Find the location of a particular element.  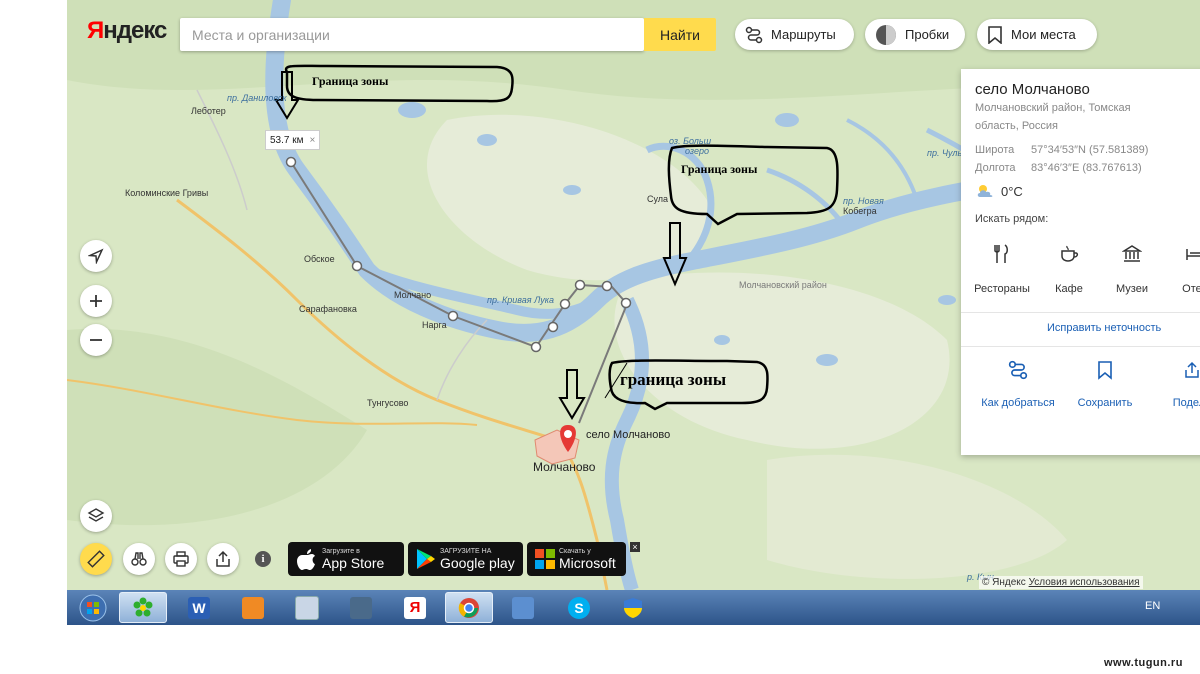

map-label-danilovskaya: пр. Даниловск is located at coordinates (257, 98).